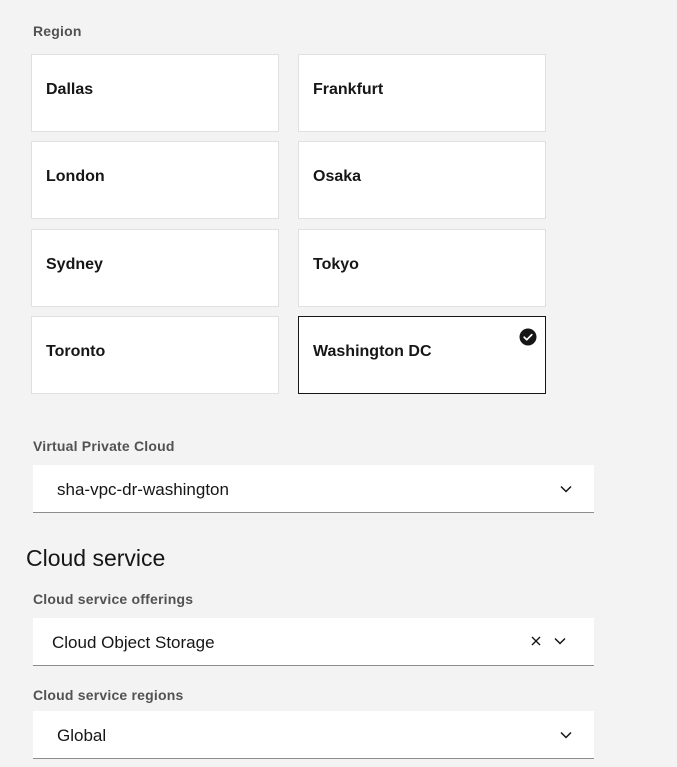  I want to click on region-tile-label: Sydney, so click(74, 264).